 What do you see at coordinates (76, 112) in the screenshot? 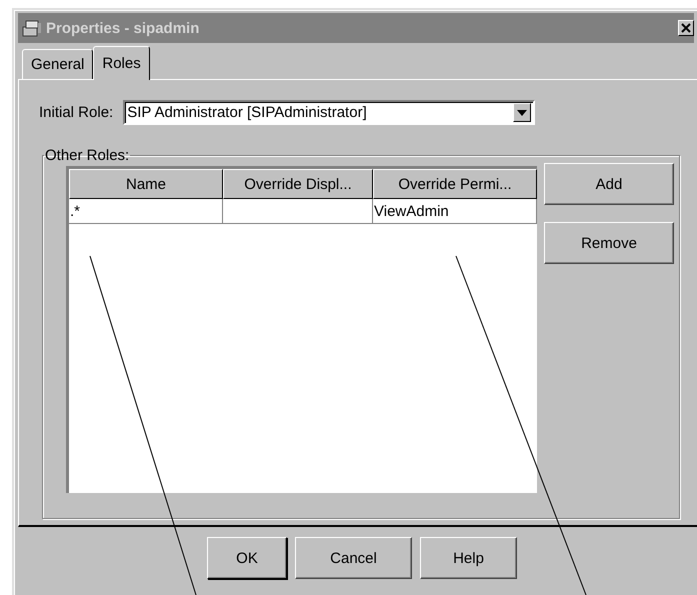
I see `field-label: Initial Role:` at bounding box center [76, 112].